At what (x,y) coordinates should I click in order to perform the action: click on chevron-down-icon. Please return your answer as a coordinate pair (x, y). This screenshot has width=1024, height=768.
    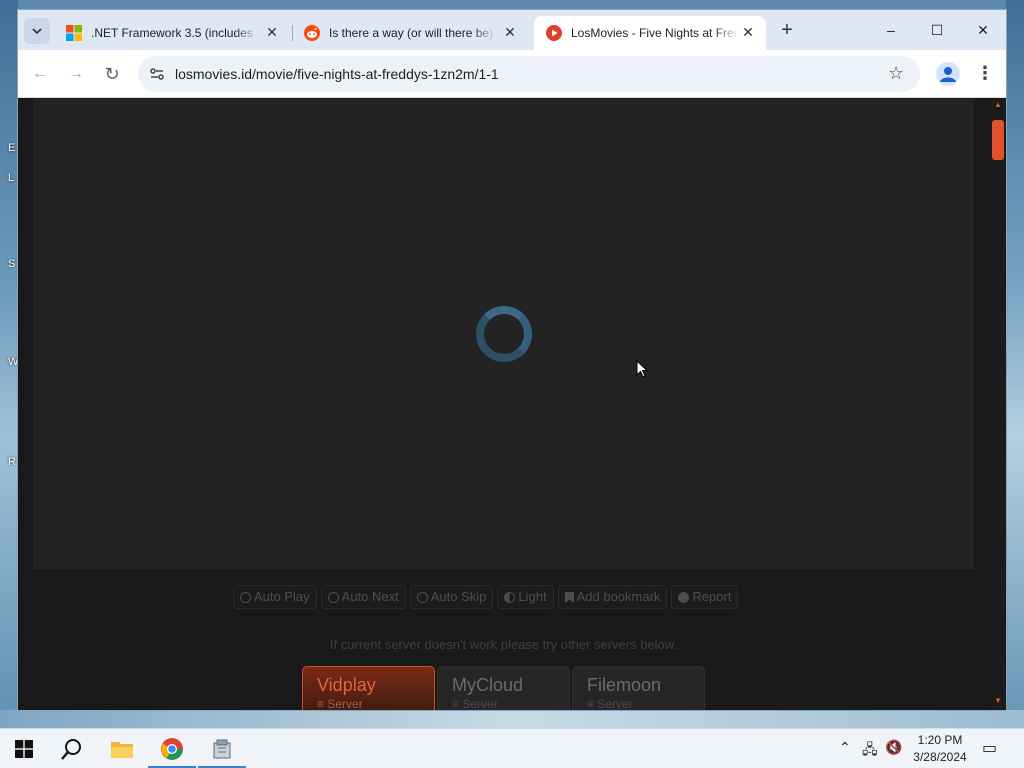
    Looking at the image, I should click on (37, 31).